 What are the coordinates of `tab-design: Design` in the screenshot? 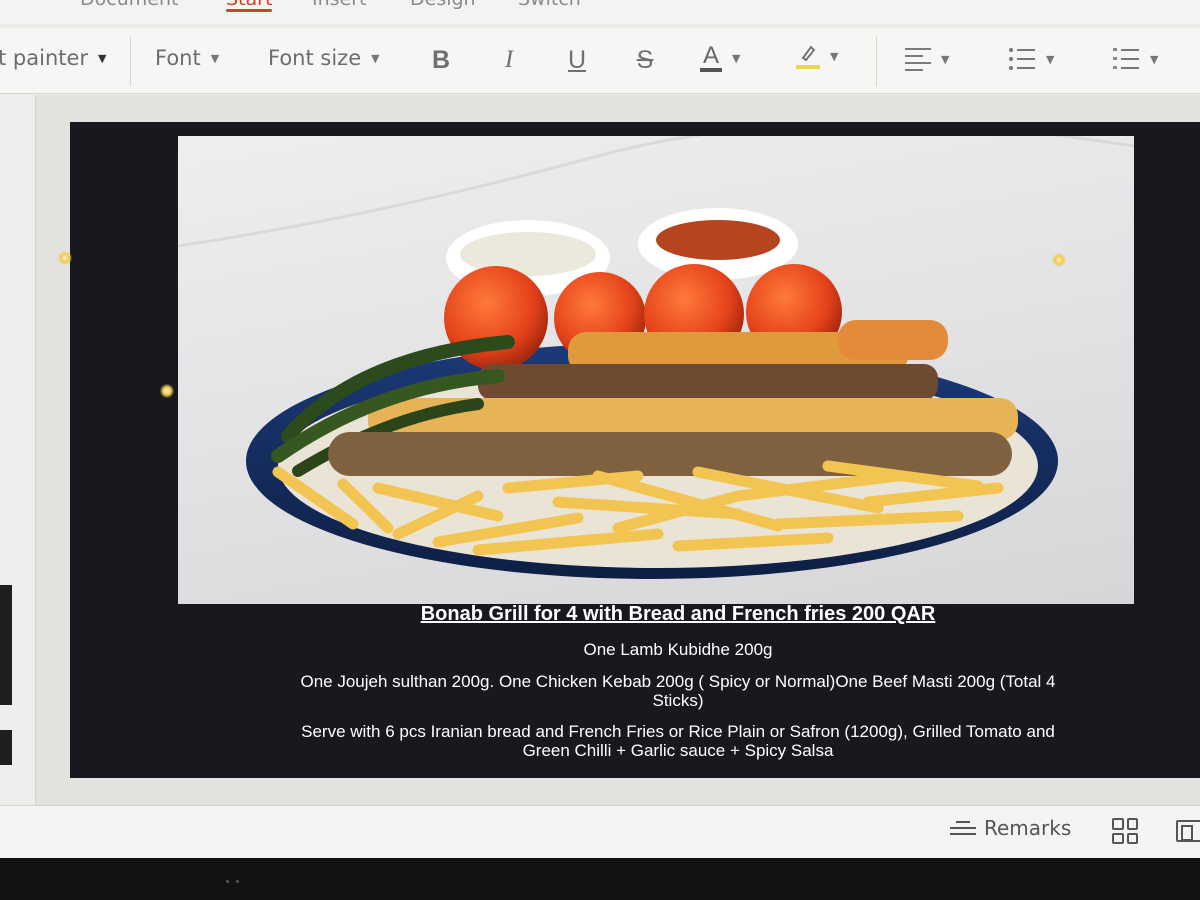 It's located at (443, 5).